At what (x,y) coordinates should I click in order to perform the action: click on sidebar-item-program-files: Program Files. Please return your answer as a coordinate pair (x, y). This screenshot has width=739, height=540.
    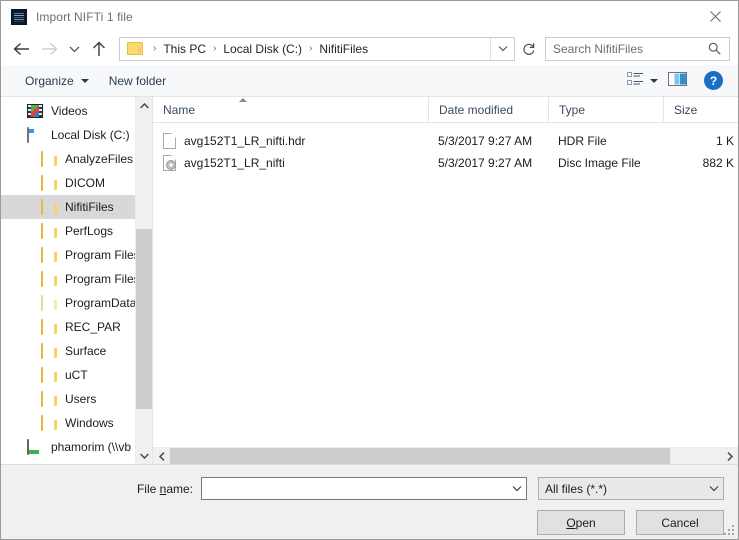
    Looking at the image, I should click on (68, 255).